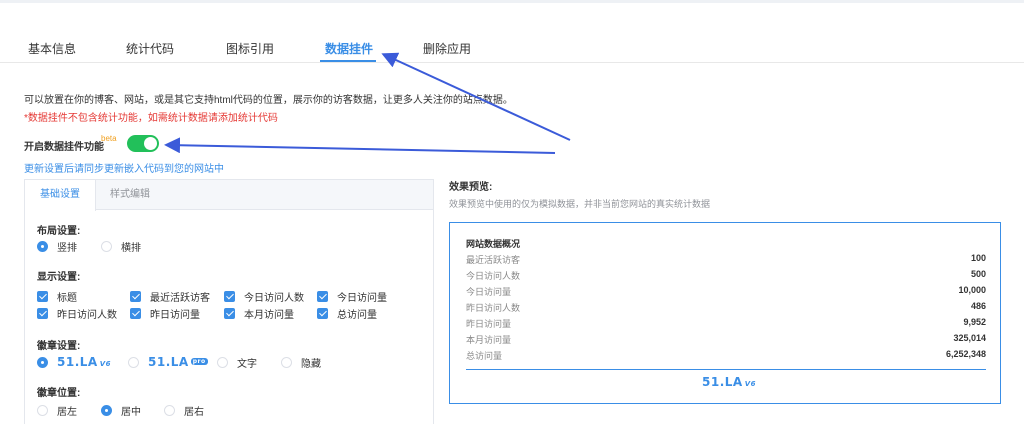 The image size is (1024, 424). What do you see at coordinates (67, 298) in the screenshot?
I see `checkbox-label: 标题` at bounding box center [67, 298].